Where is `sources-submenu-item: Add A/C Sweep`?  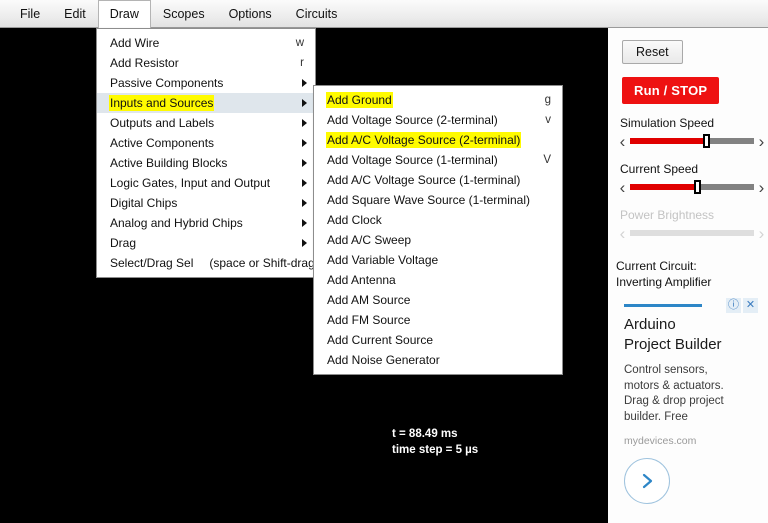 sources-submenu-item: Add A/C Sweep is located at coordinates (438, 240).